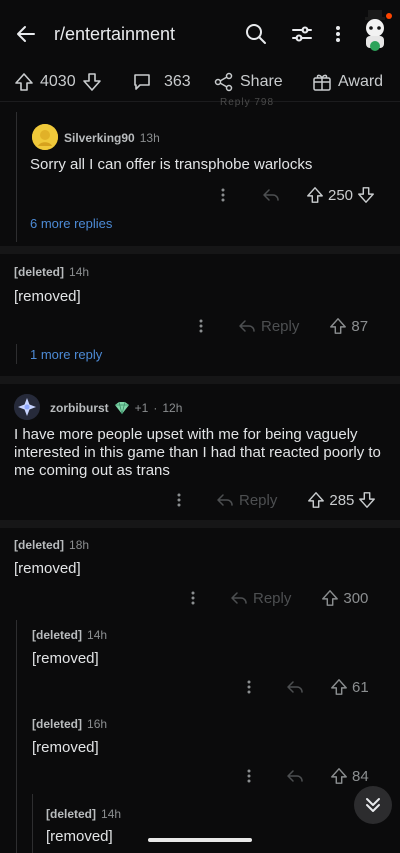 Image resolution: width=400 pixels, height=853 pixels. I want to click on comment-vote-group: 250, so click(340, 195).